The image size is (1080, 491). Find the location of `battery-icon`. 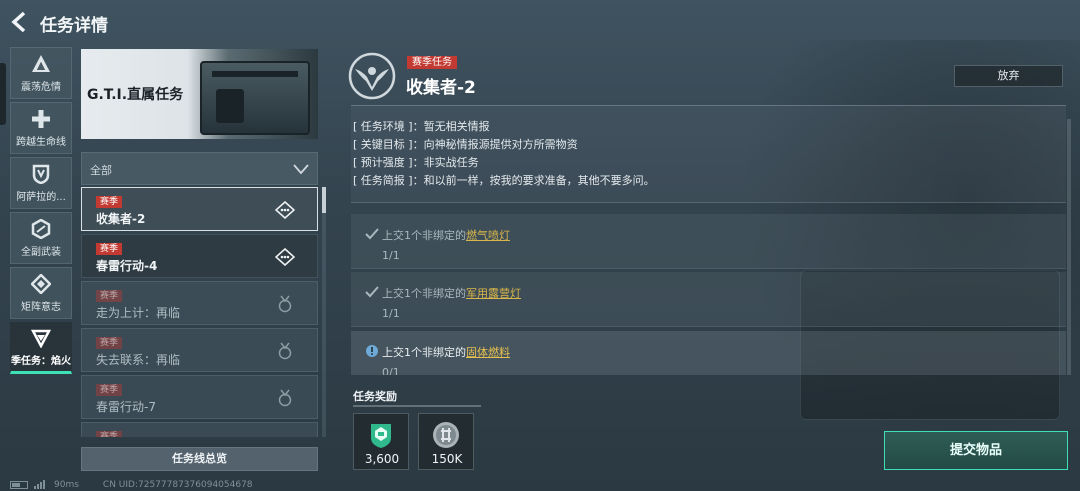

battery-icon is located at coordinates (19, 484).